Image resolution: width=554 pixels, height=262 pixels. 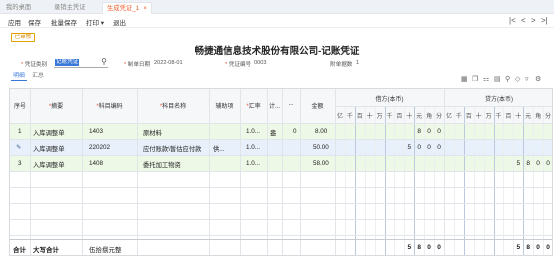 I want to click on total-credit-digit: 8, so click(x=528, y=247).